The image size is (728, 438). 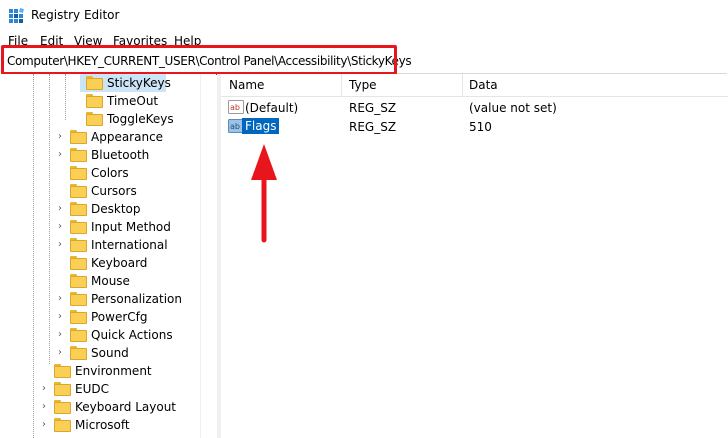 What do you see at coordinates (92, 389) in the screenshot?
I see `tree-item-label: EUDC` at bounding box center [92, 389].